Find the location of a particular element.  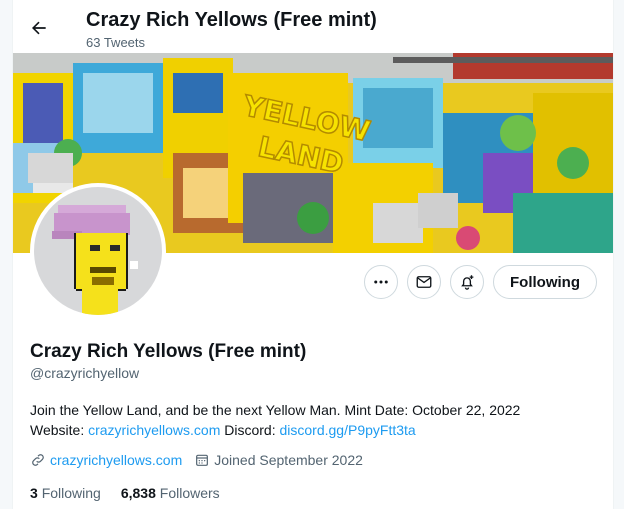

more-button is located at coordinates (381, 282).